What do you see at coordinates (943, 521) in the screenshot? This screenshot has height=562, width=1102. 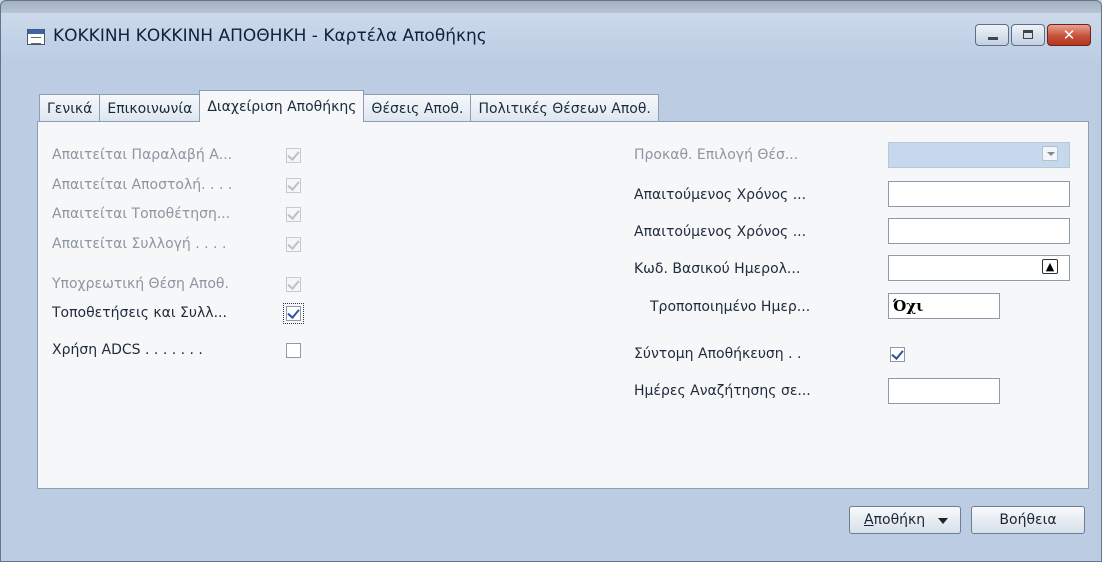 I see `dropdown-arrow-icon` at bounding box center [943, 521].